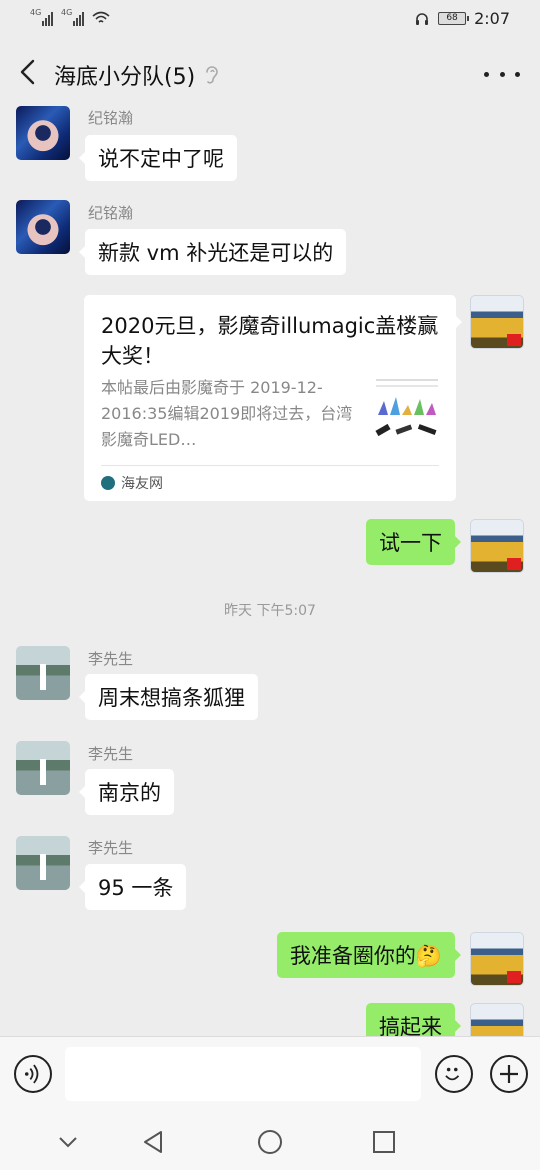 This screenshot has width=540, height=1170. Describe the element at coordinates (243, 1074) in the screenshot. I see `message-input` at that location.